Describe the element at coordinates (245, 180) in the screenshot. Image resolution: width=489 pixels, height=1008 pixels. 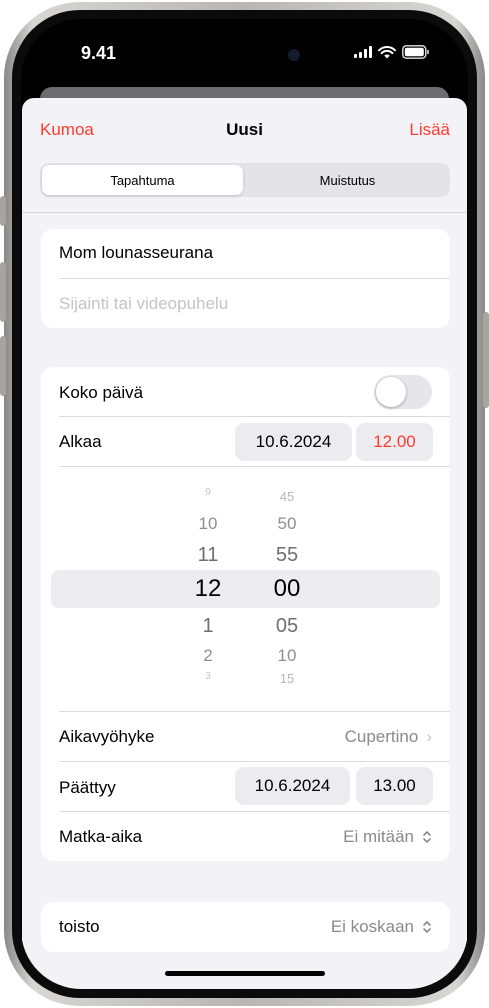
I see `event-type-segmented-control: Tapahtuma Muistutus` at that location.